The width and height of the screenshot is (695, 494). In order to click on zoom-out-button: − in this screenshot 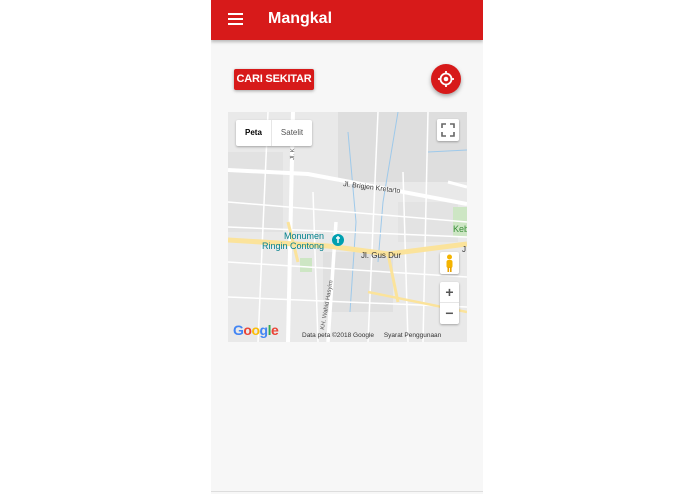, I will do `click(449, 313)`.